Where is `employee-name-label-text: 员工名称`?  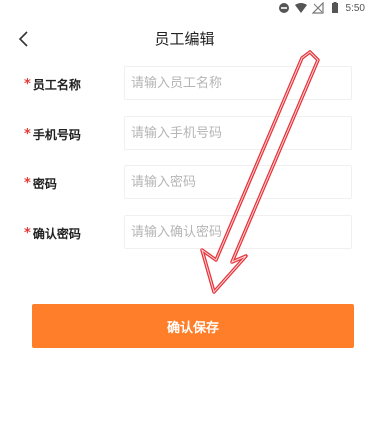 employee-name-label-text: 员工名称 is located at coordinates (56, 85).